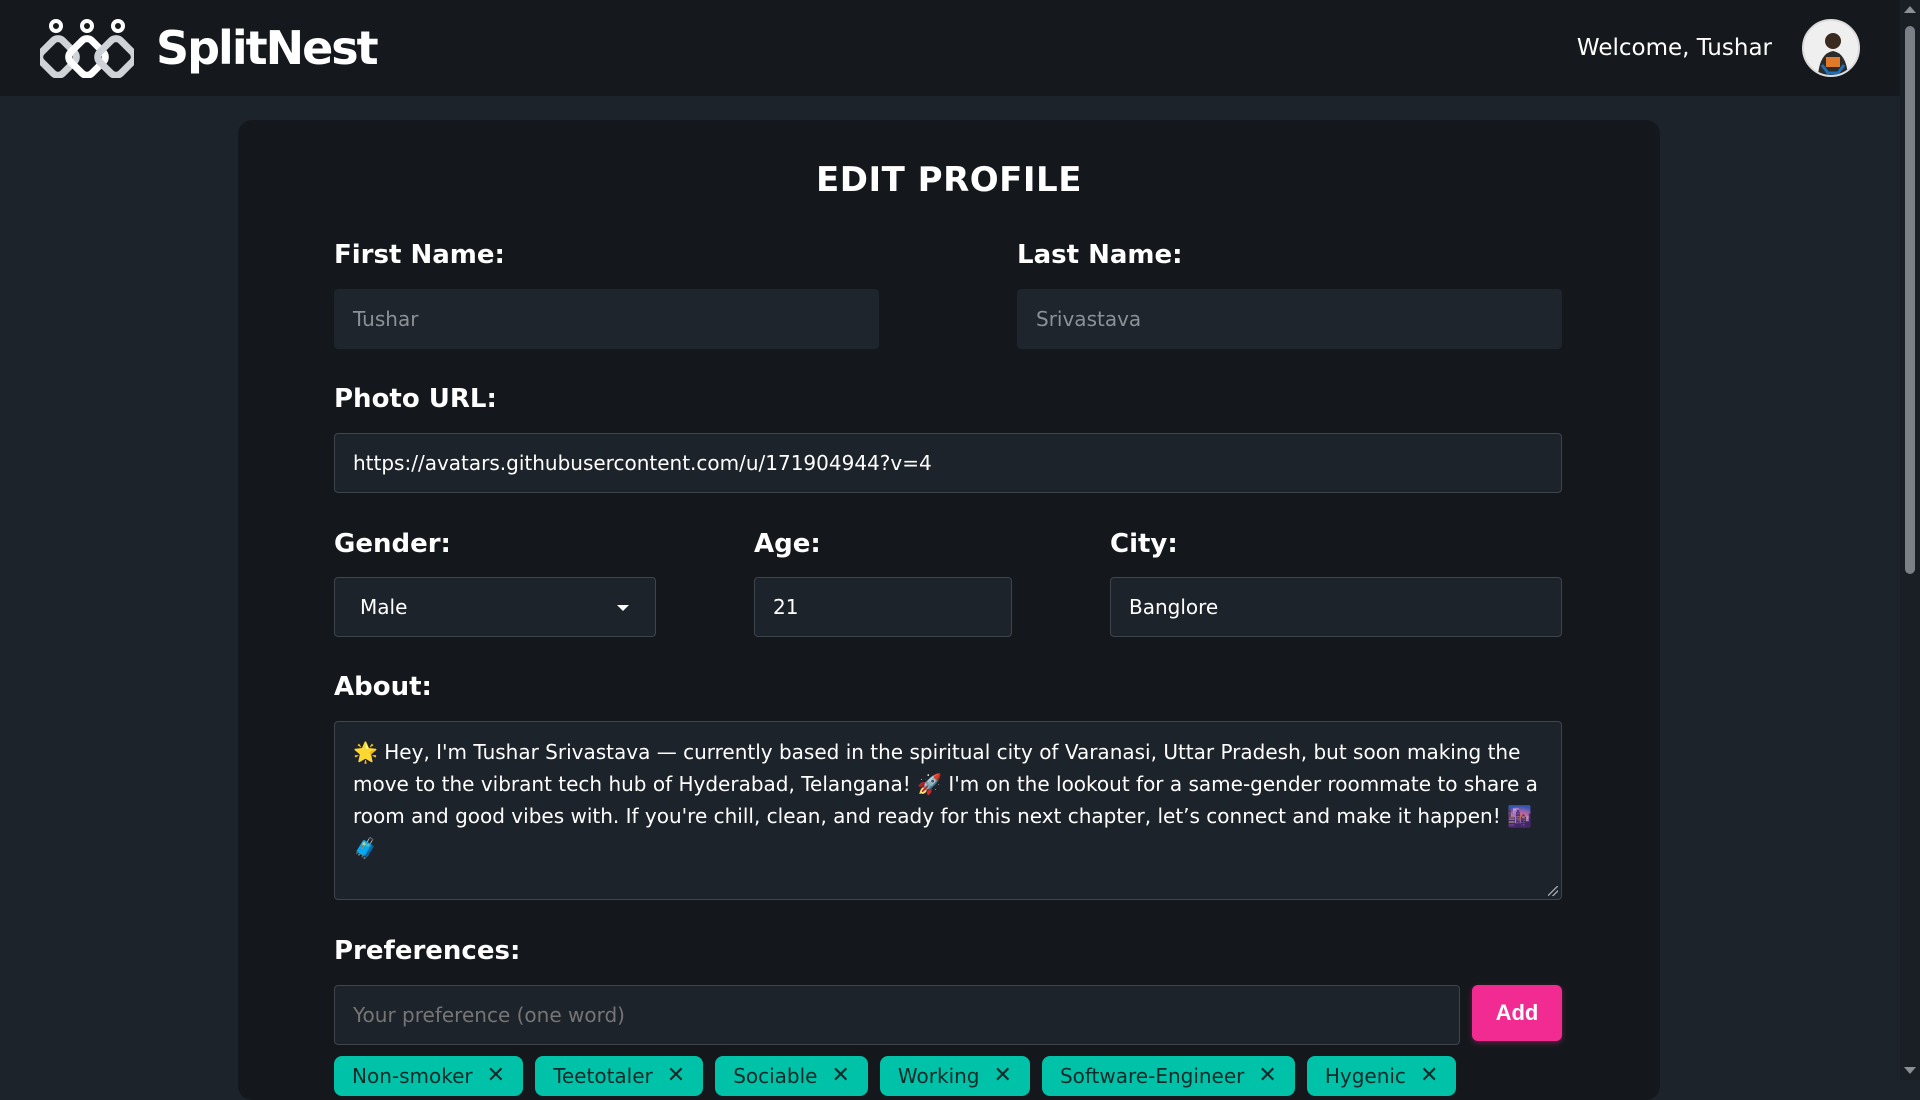 The width and height of the screenshot is (1920, 1100). I want to click on gender-label: Gender:, so click(392, 544).